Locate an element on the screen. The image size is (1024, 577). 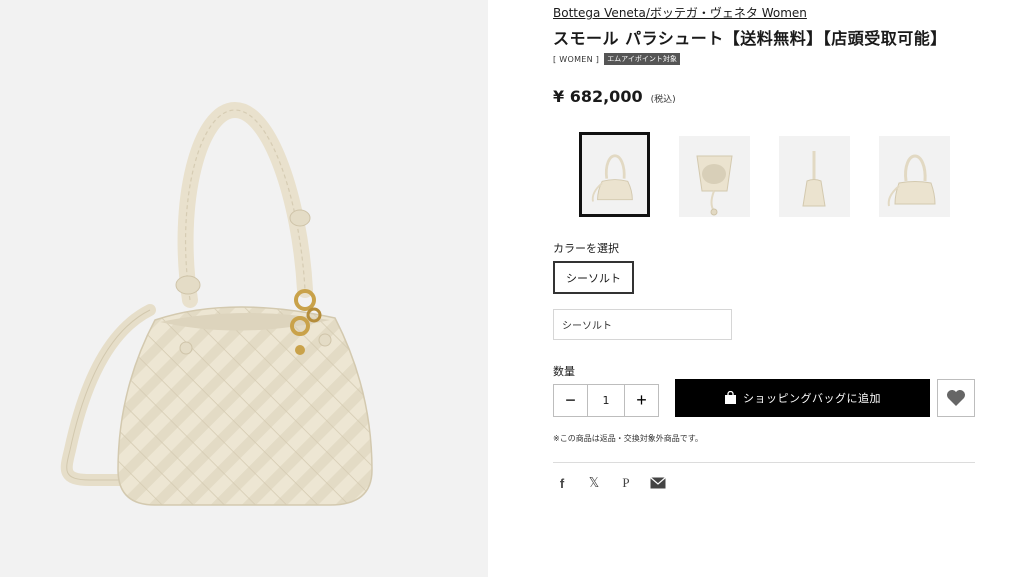
decrement-button: − is located at coordinates (570, 400).